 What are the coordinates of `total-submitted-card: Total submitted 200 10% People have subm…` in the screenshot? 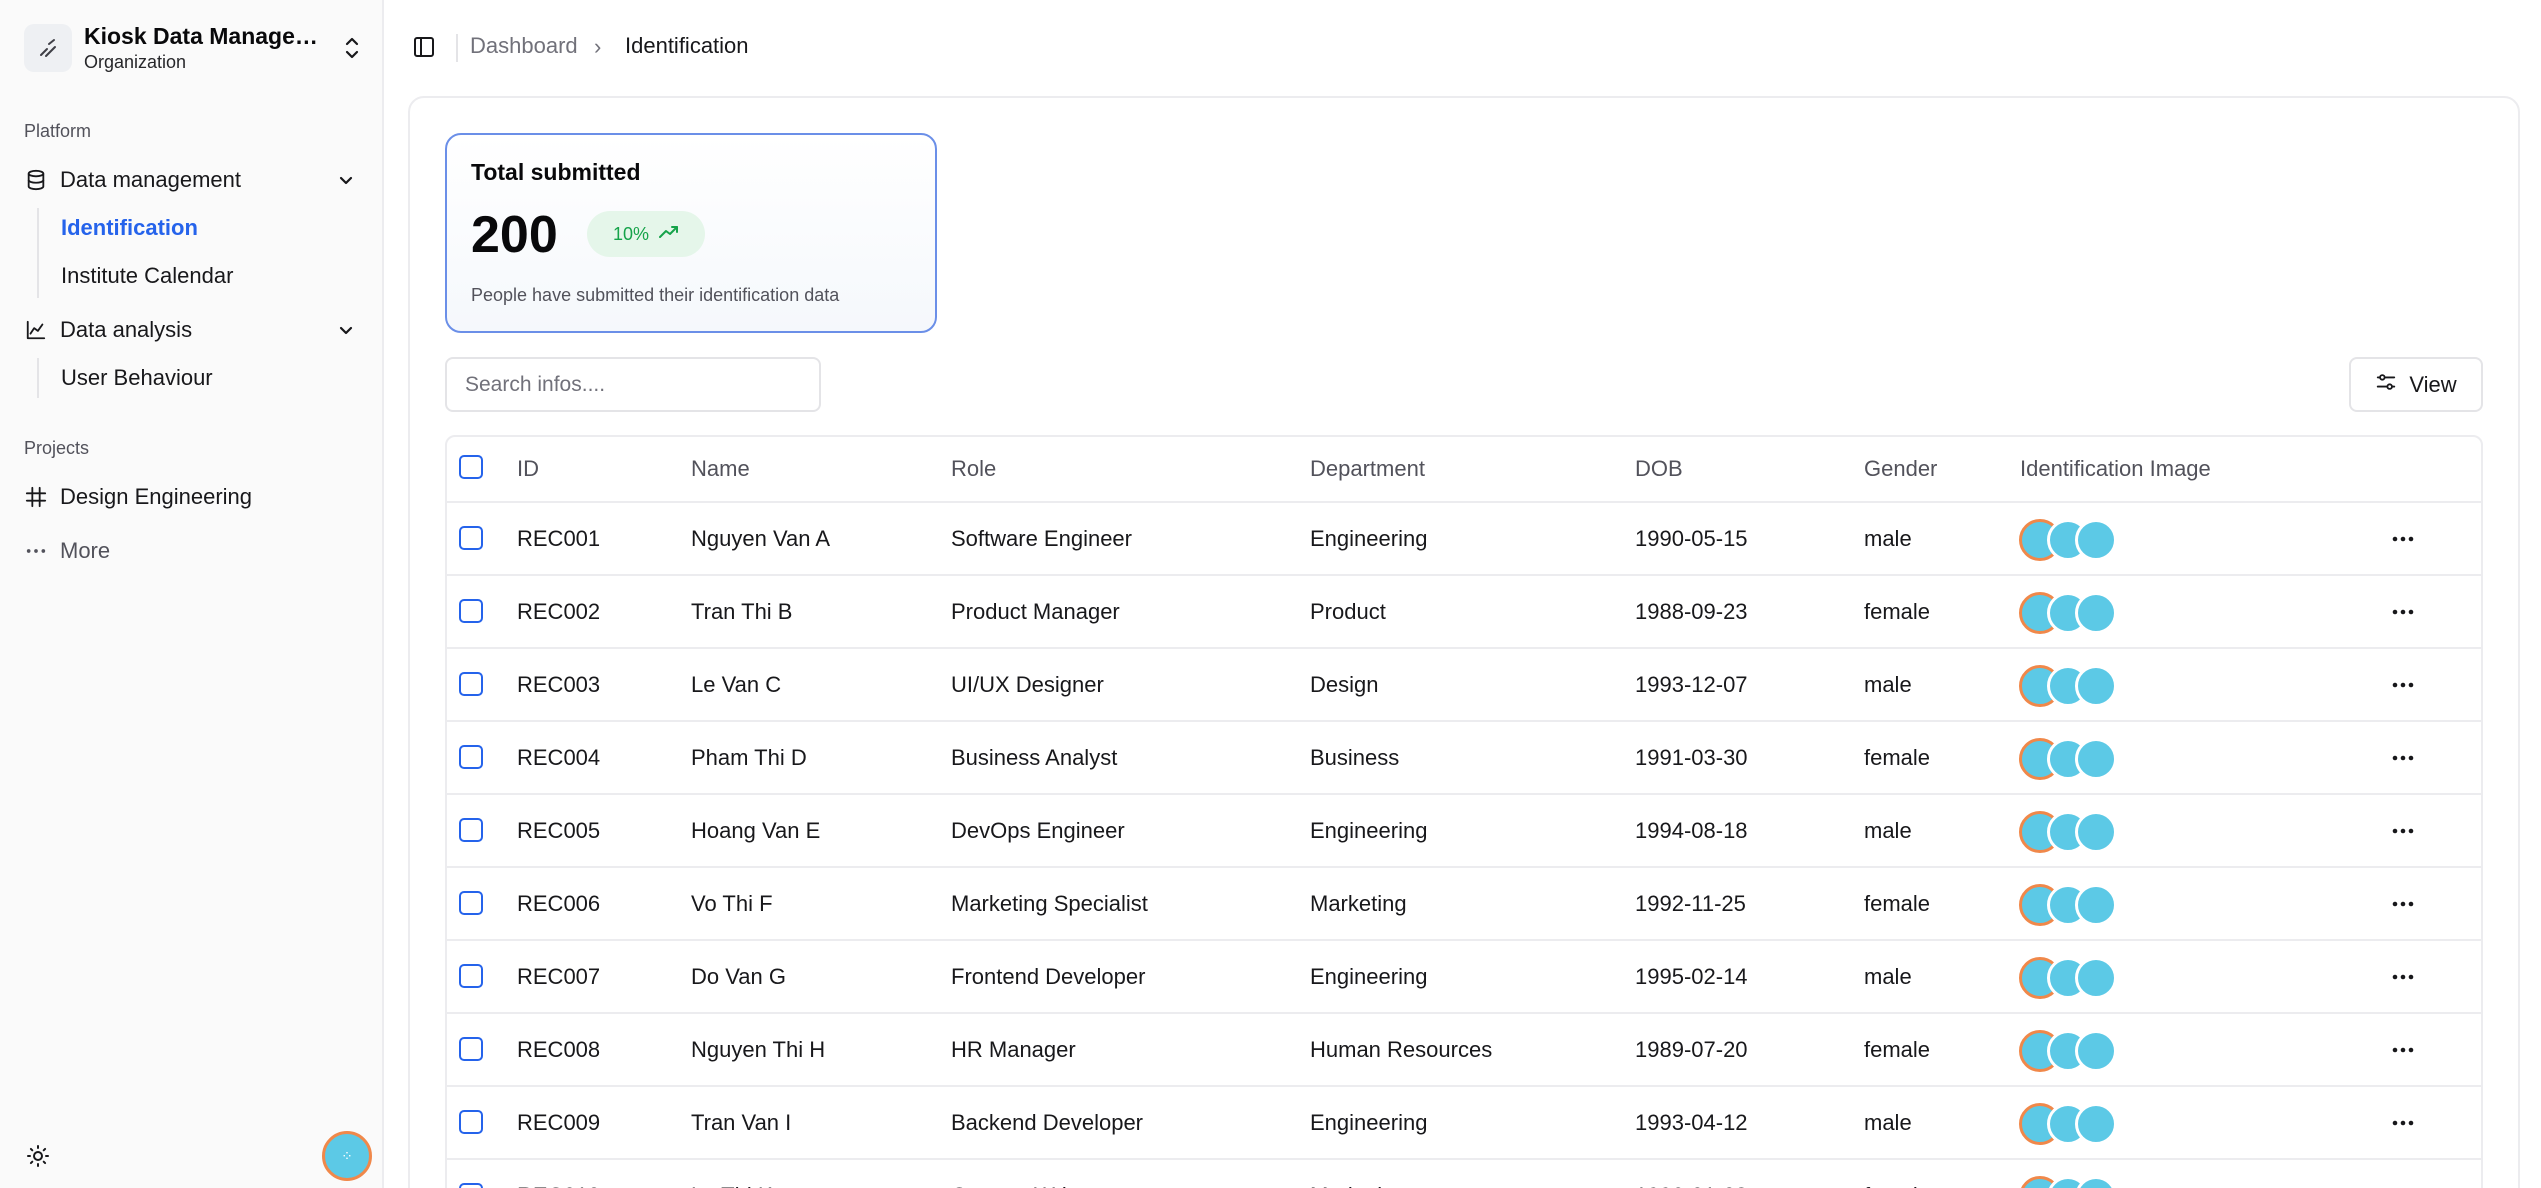 It's located at (691, 233).